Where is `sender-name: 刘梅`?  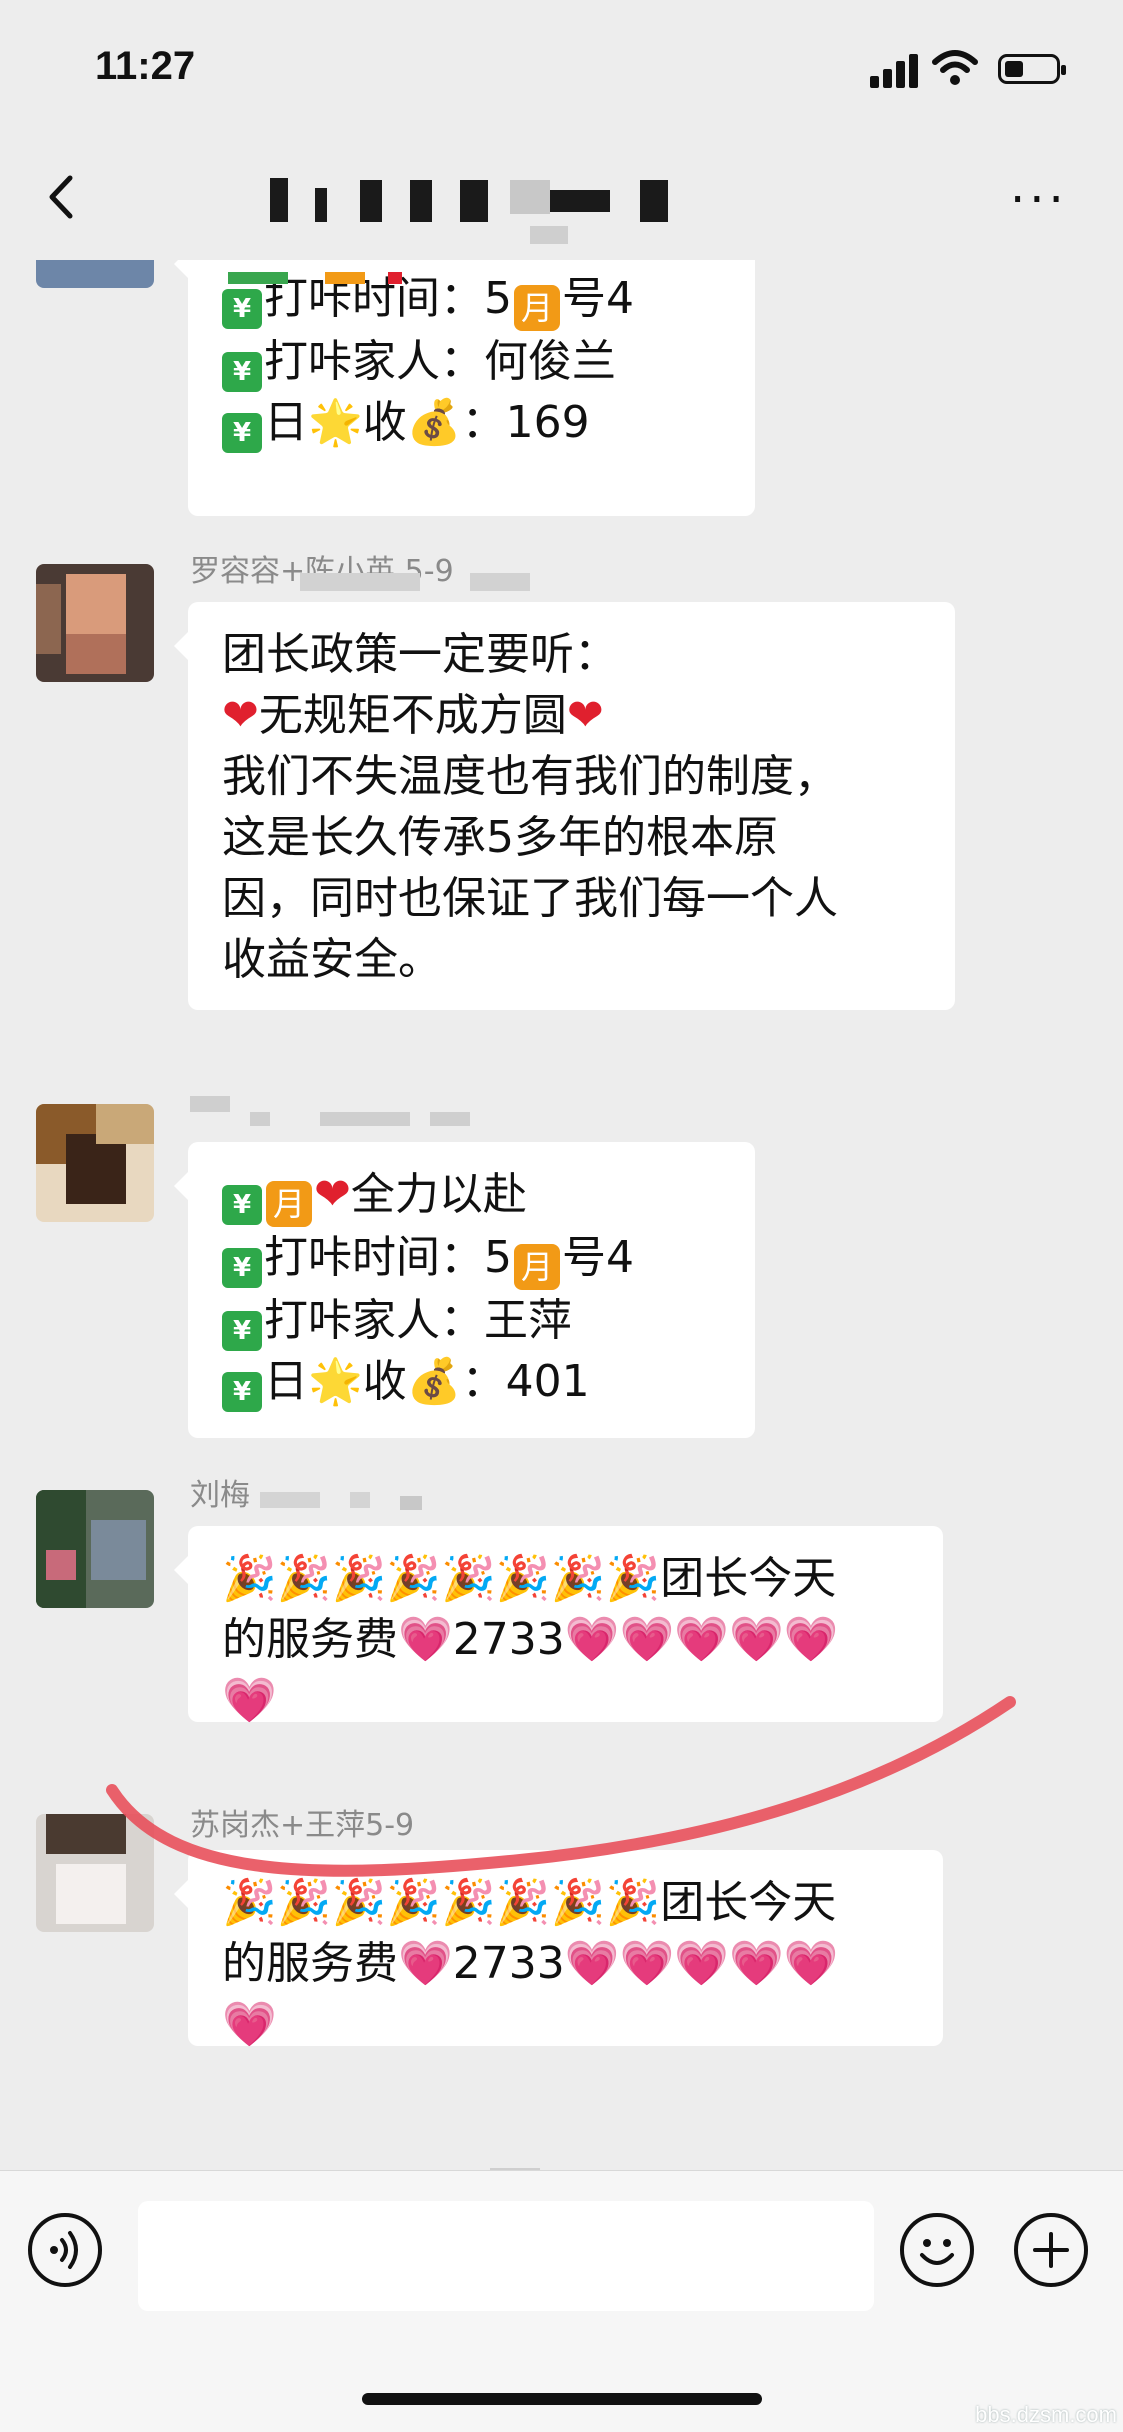
sender-name: 刘梅 is located at coordinates (220, 1495).